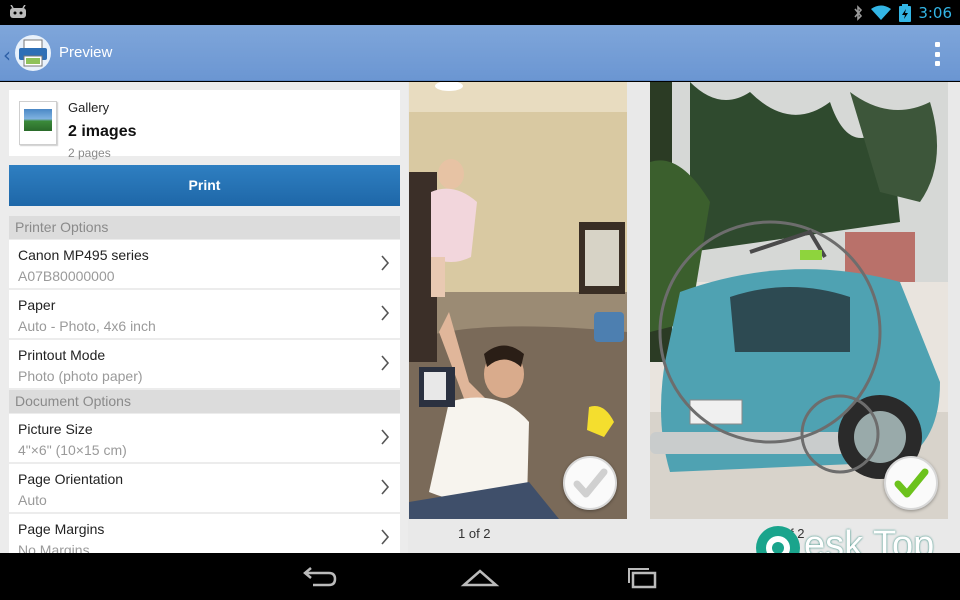 This screenshot has height=600, width=960. I want to click on option-value: Auto, so click(32, 500).